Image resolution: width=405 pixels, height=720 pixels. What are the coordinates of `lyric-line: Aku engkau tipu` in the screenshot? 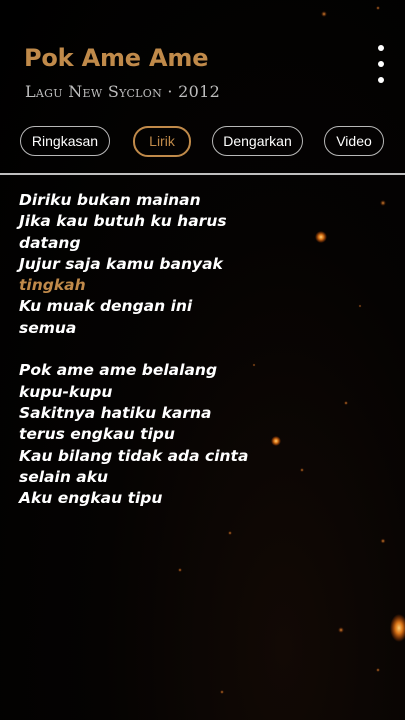 It's located at (91, 498).